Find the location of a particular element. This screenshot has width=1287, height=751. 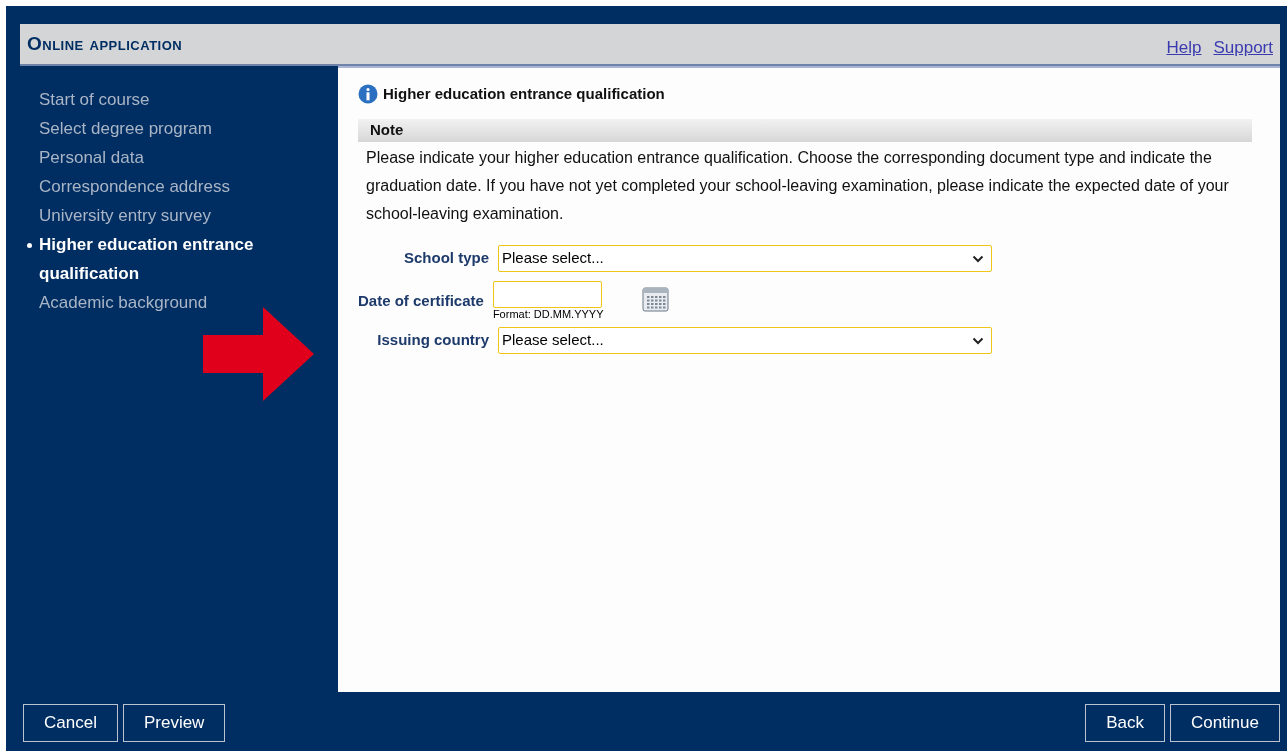

calendar-icon is located at coordinates (655, 299).